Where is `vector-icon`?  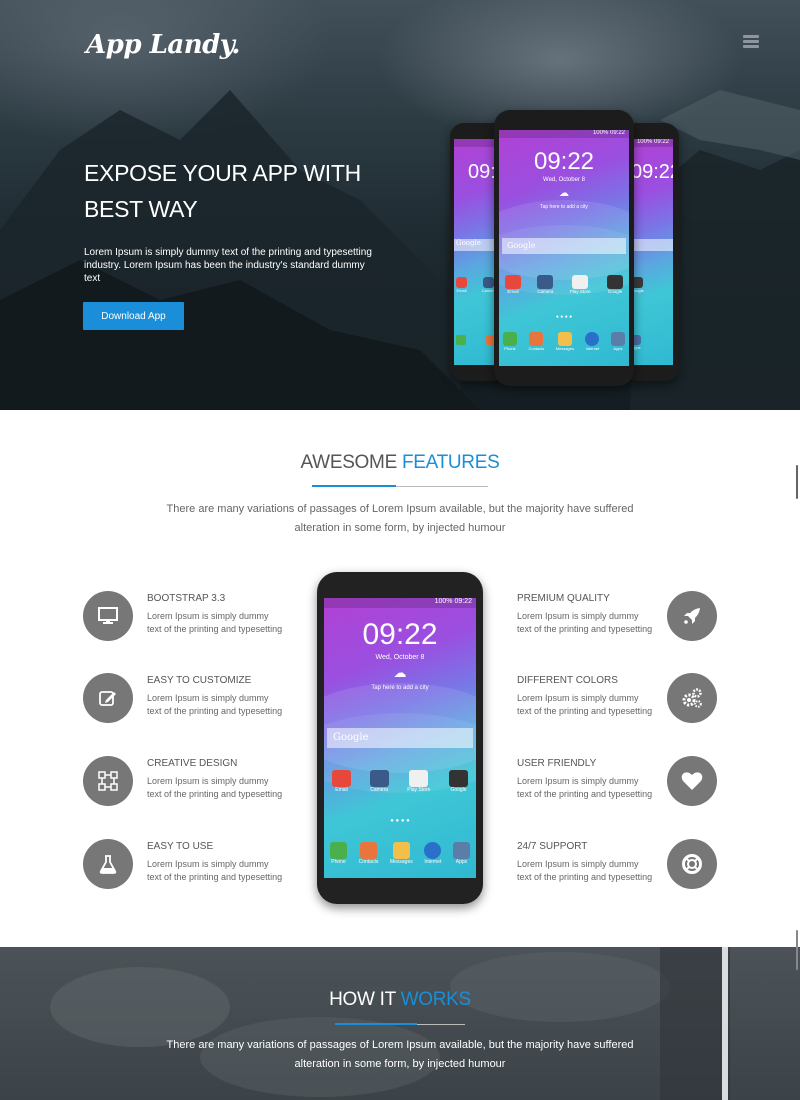
vector-icon is located at coordinates (108, 781).